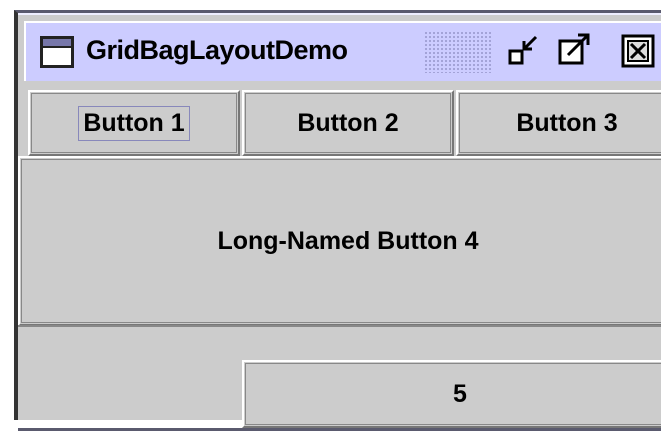 The height and width of the screenshot is (431, 661). Describe the element at coordinates (57, 52) in the screenshot. I see `window-icon` at that location.